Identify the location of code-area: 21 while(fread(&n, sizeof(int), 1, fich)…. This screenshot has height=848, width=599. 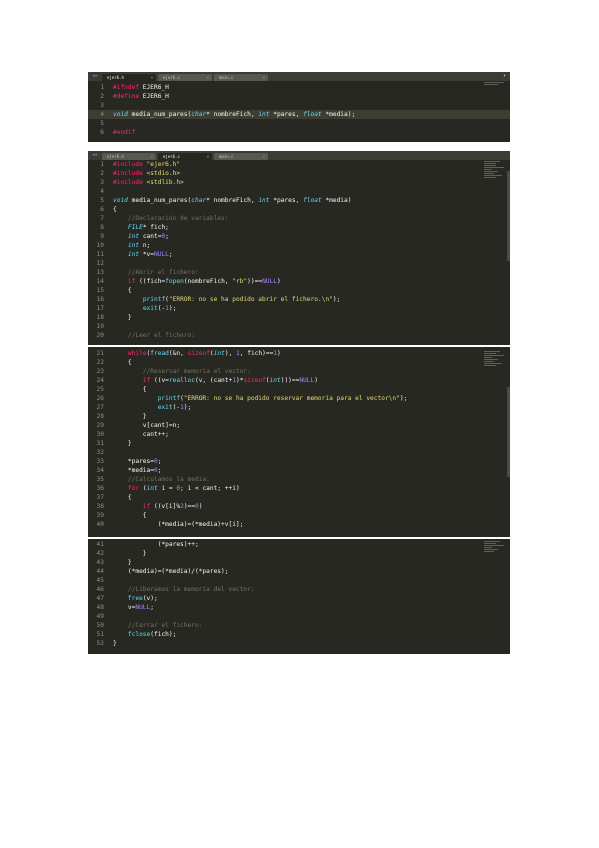
(299, 439).